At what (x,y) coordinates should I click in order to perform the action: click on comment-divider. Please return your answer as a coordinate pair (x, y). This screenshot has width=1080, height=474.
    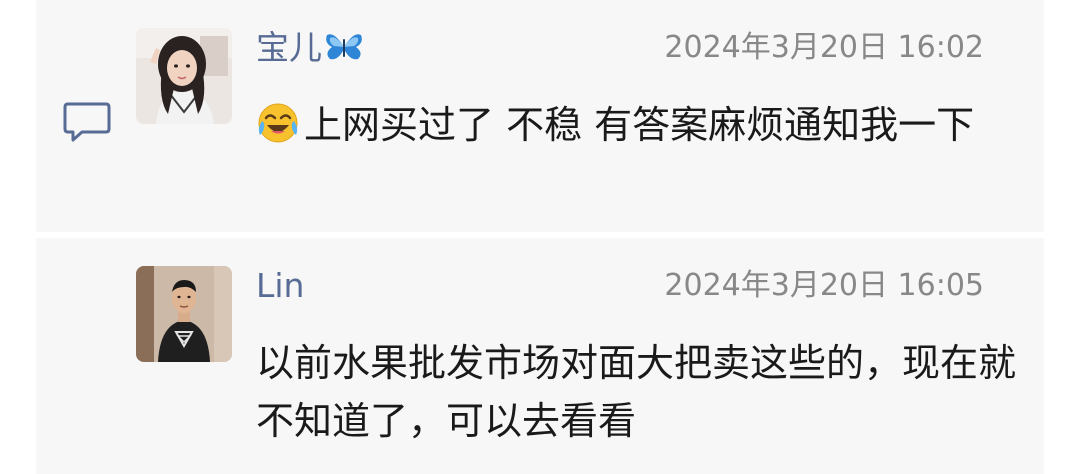
    Looking at the image, I should click on (540, 235).